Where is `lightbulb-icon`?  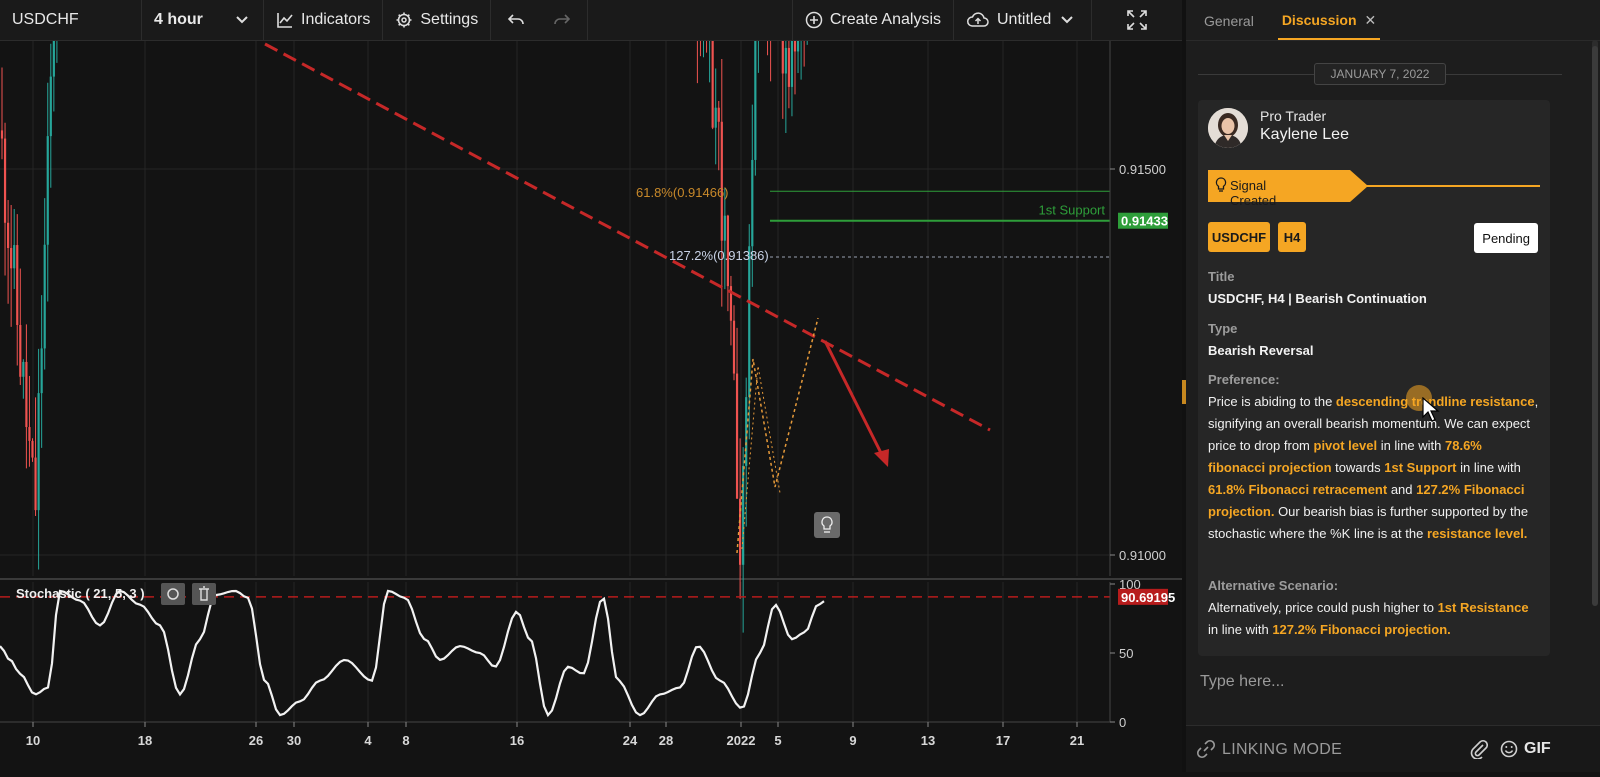 lightbulb-icon is located at coordinates (1221, 187).